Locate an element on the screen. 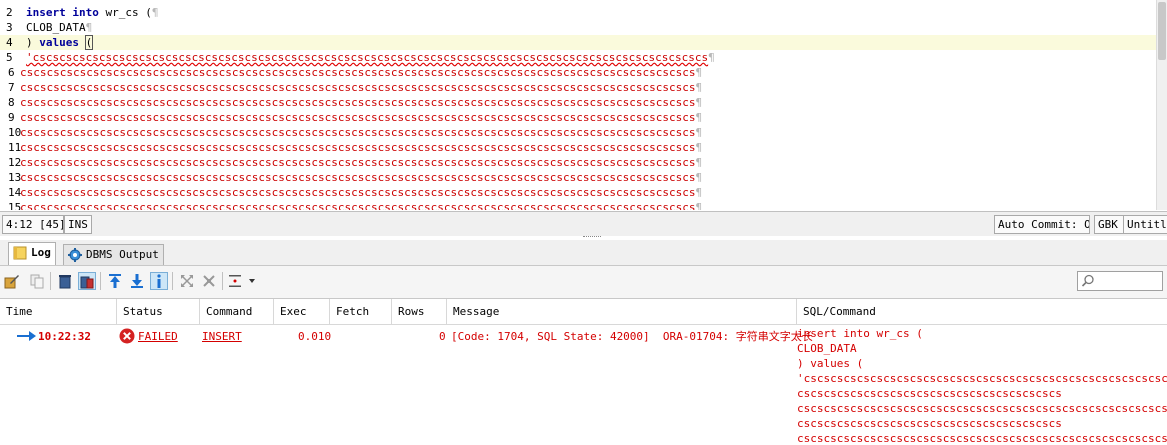 The height and width of the screenshot is (445, 1167). editor-vertical-scrollbar is located at coordinates (1161, 105).